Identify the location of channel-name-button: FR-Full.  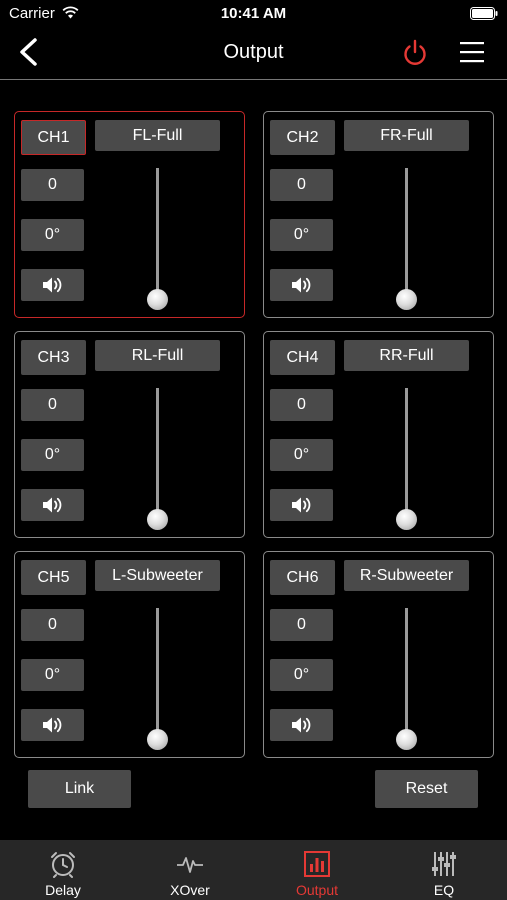
(406, 135).